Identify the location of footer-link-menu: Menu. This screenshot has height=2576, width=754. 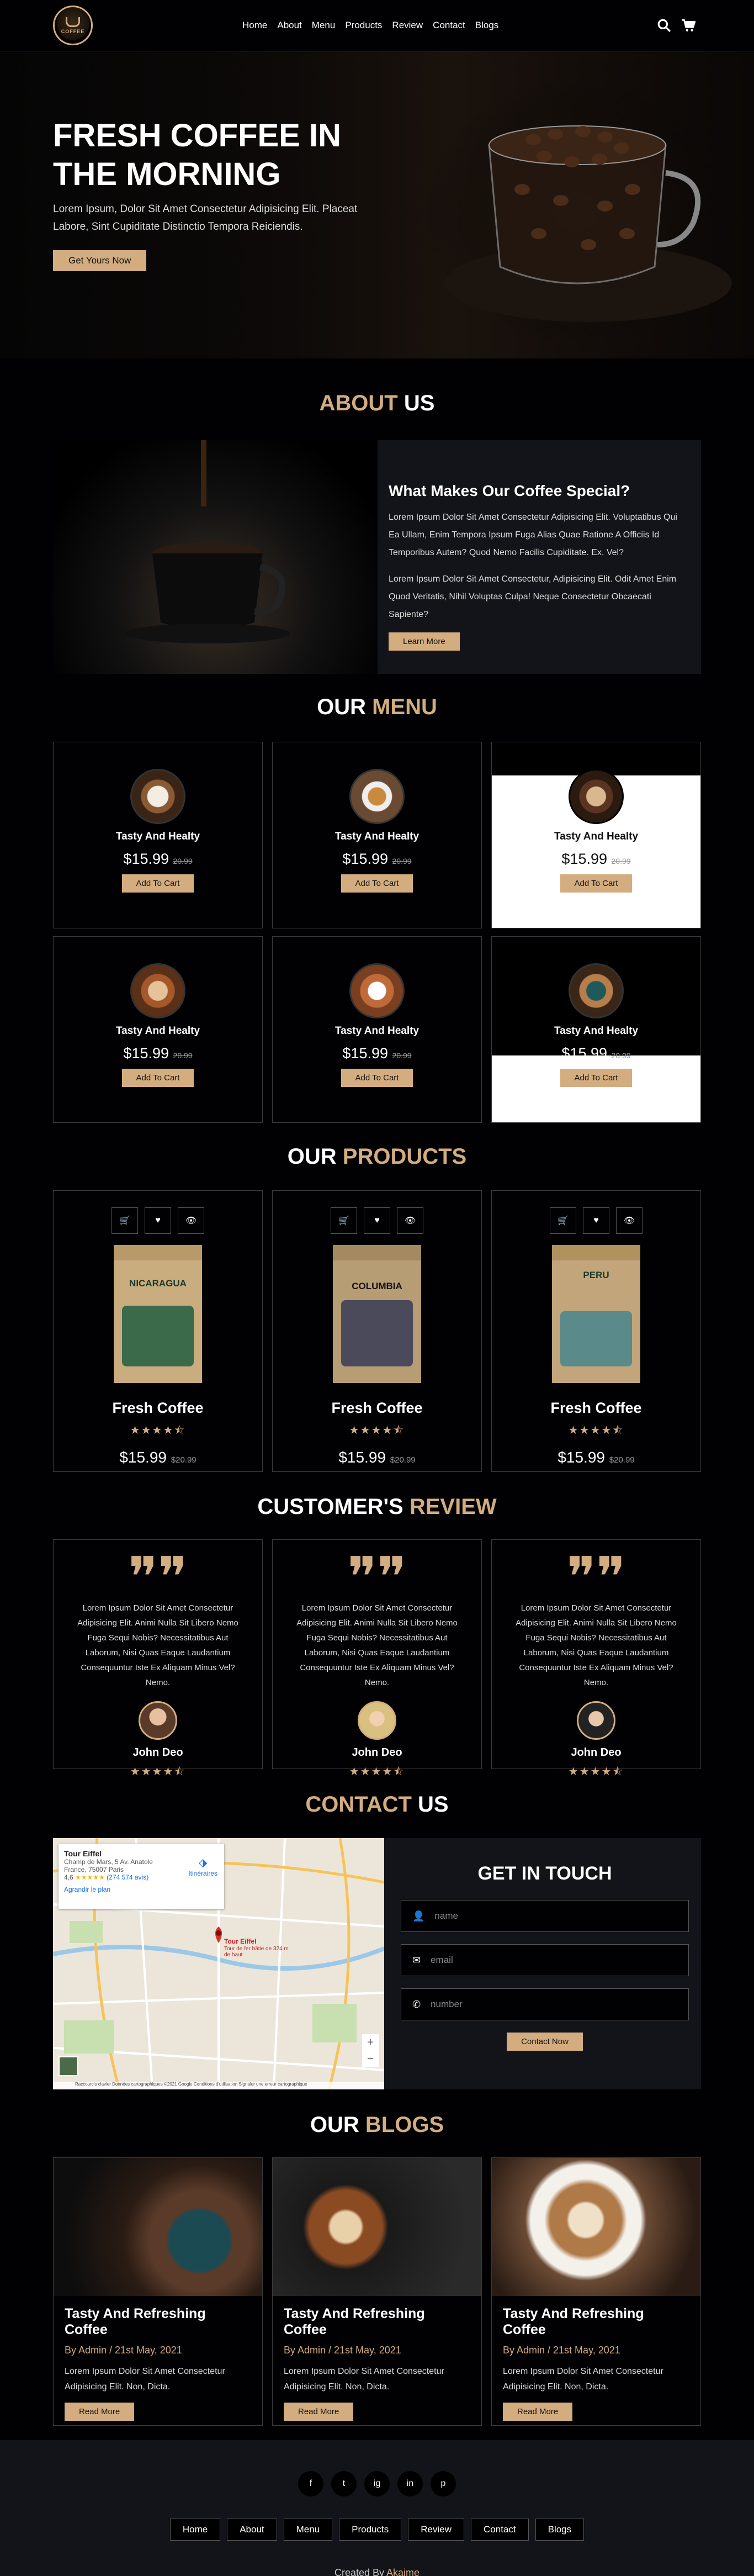
(308, 2530).